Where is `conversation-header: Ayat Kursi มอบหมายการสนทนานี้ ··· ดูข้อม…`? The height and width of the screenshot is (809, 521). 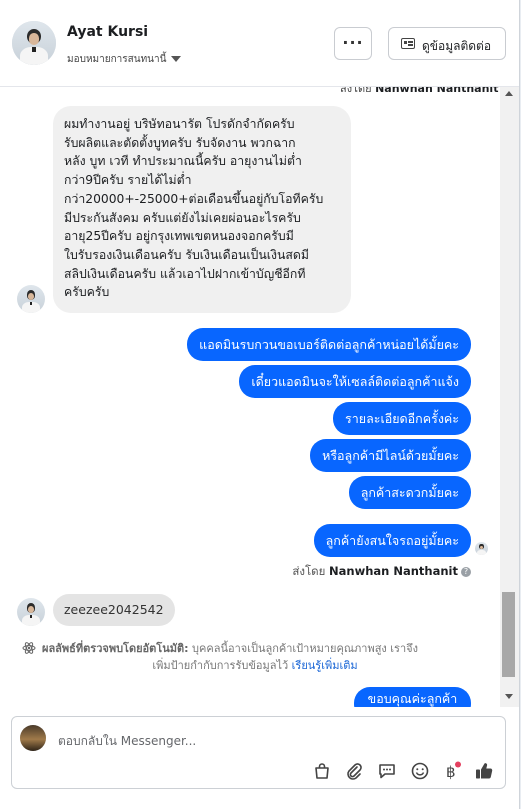 conversation-header: Ayat Kursi มอบหมายการสนทนานี้ ··· ดูข้อม… is located at coordinates (259, 43).